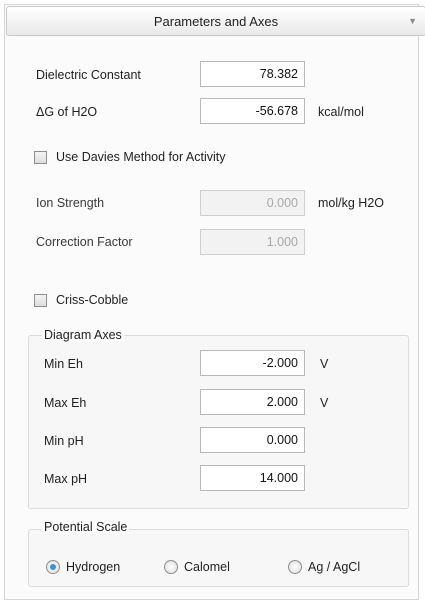  What do you see at coordinates (295, 567) in the screenshot?
I see `ag-agcl-radio` at bounding box center [295, 567].